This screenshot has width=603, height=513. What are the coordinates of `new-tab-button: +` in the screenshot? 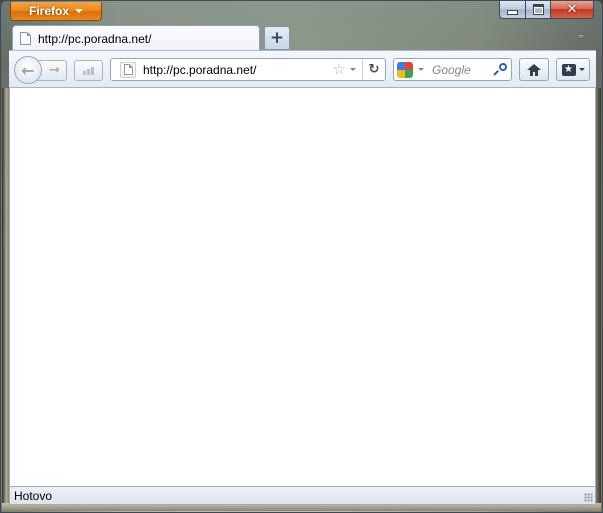 It's located at (277, 38).